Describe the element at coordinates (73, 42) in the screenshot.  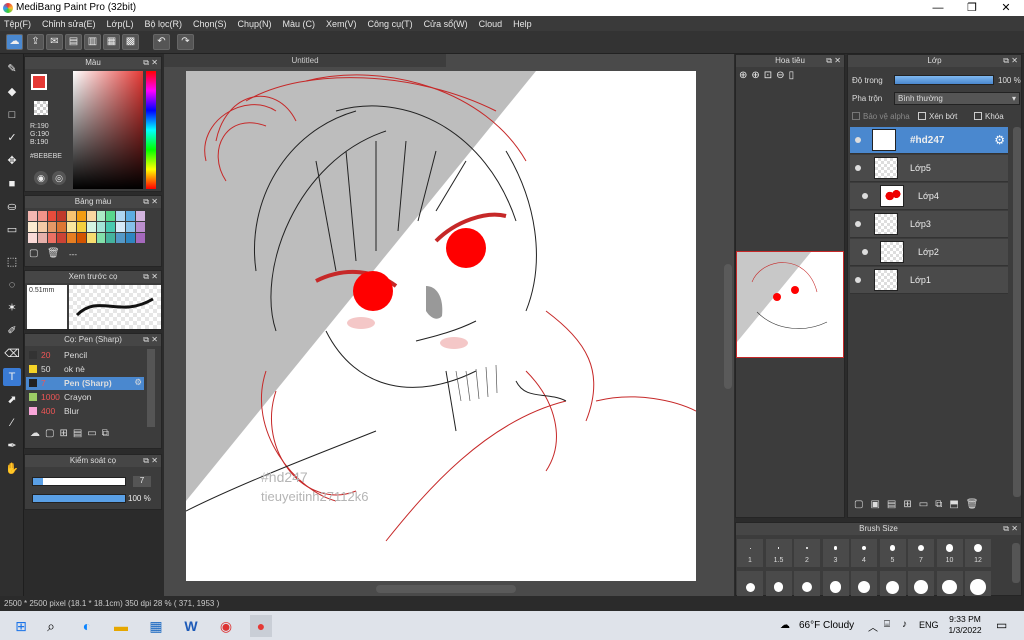
I see `chat-icon: ▤` at that location.